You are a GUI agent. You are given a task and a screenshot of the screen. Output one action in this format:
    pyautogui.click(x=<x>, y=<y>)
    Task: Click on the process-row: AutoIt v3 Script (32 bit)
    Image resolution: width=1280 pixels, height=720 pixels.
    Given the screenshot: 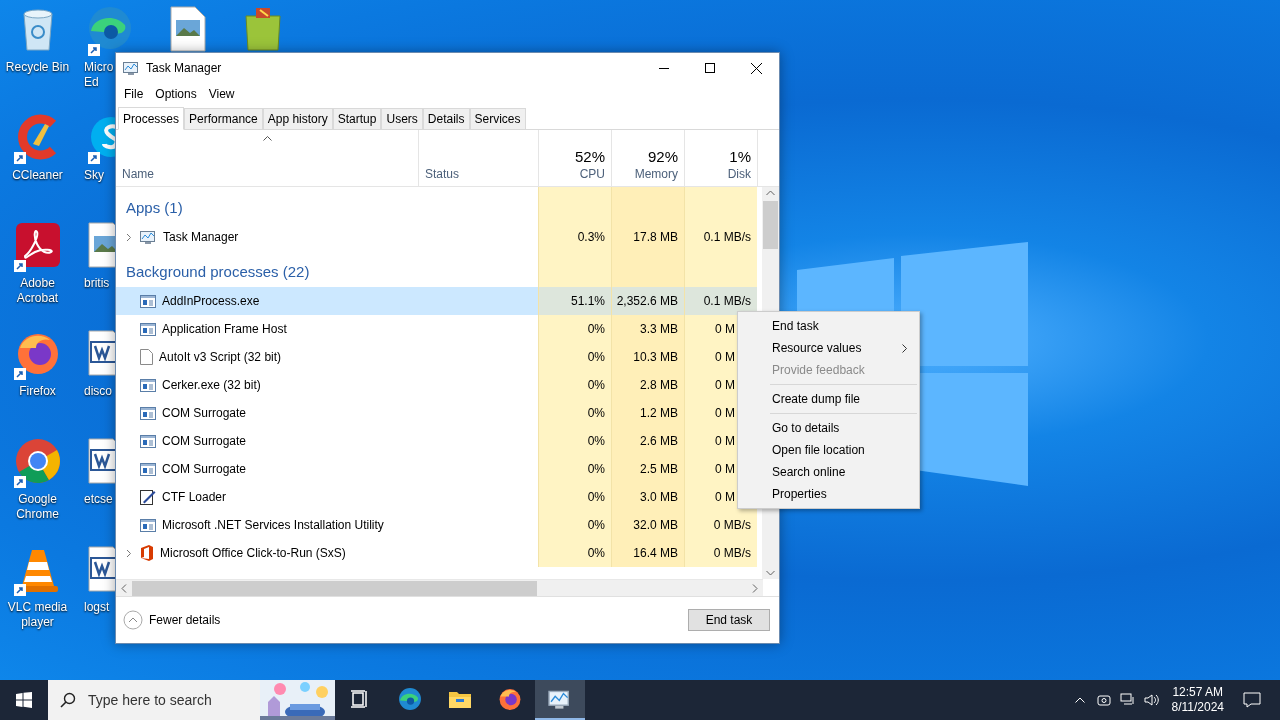 What is the action you would take?
    pyautogui.click(x=267, y=357)
    